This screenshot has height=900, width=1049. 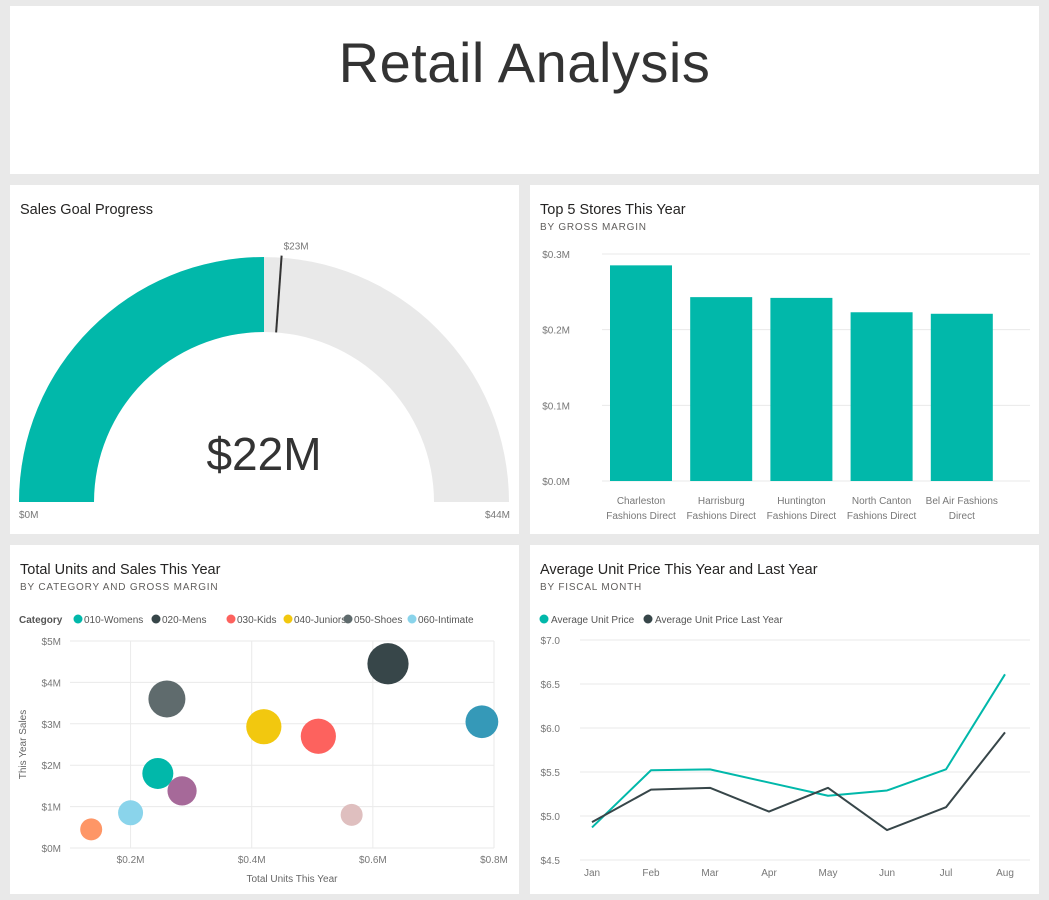 What do you see at coordinates (962, 501) in the screenshot?
I see `bar-category-label: Bel Air Fashions` at bounding box center [962, 501].